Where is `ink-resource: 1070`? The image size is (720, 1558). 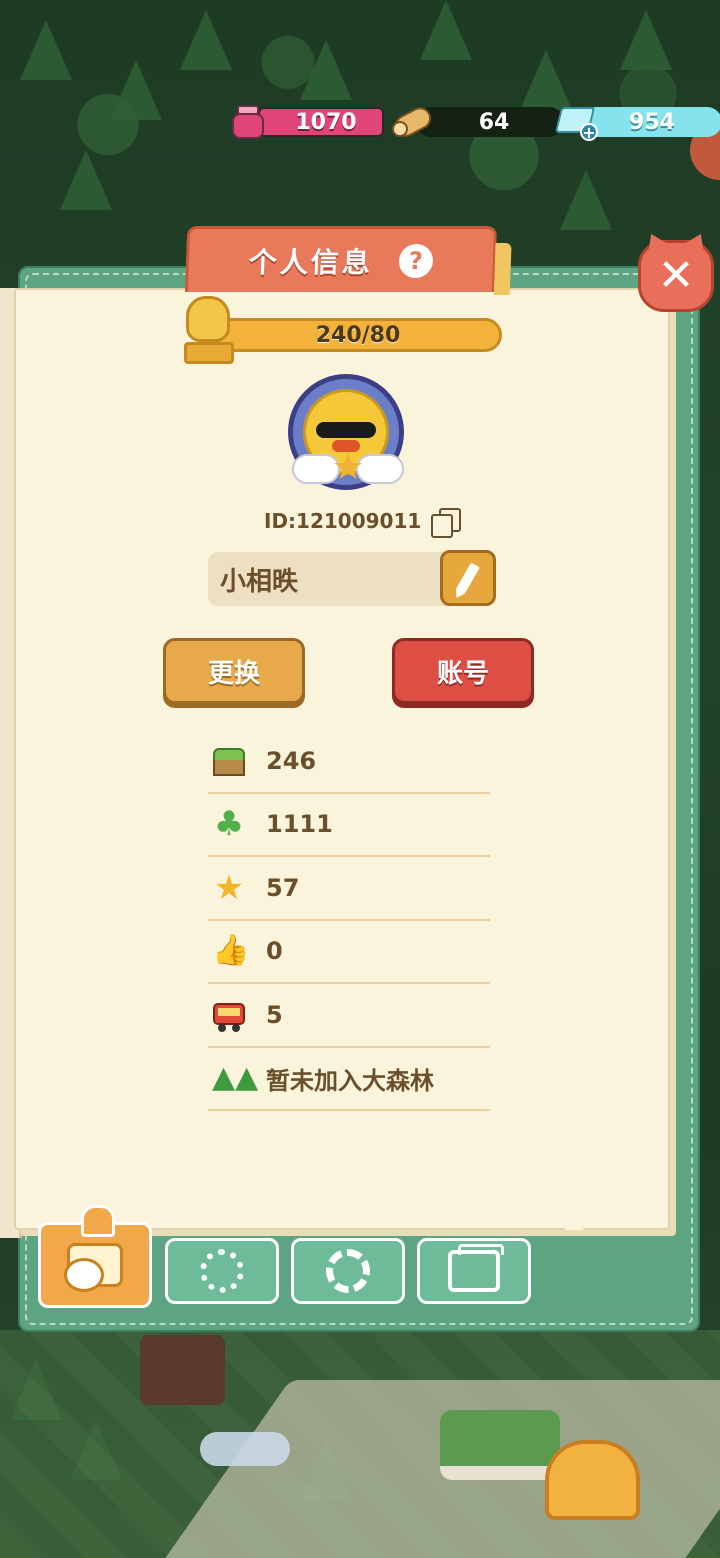
ink-resource: 1070 is located at coordinates (308, 122).